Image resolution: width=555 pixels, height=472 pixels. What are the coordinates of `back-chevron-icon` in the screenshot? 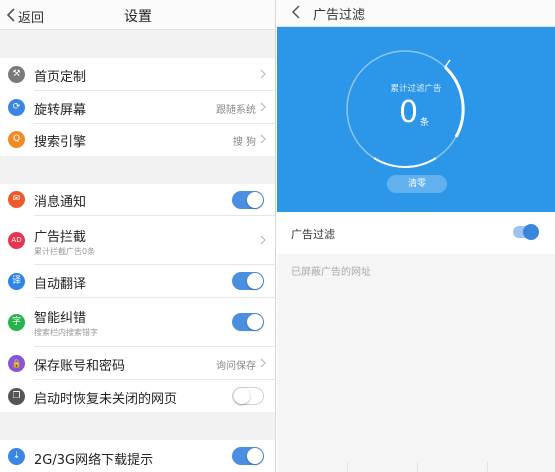 It's located at (296, 12).